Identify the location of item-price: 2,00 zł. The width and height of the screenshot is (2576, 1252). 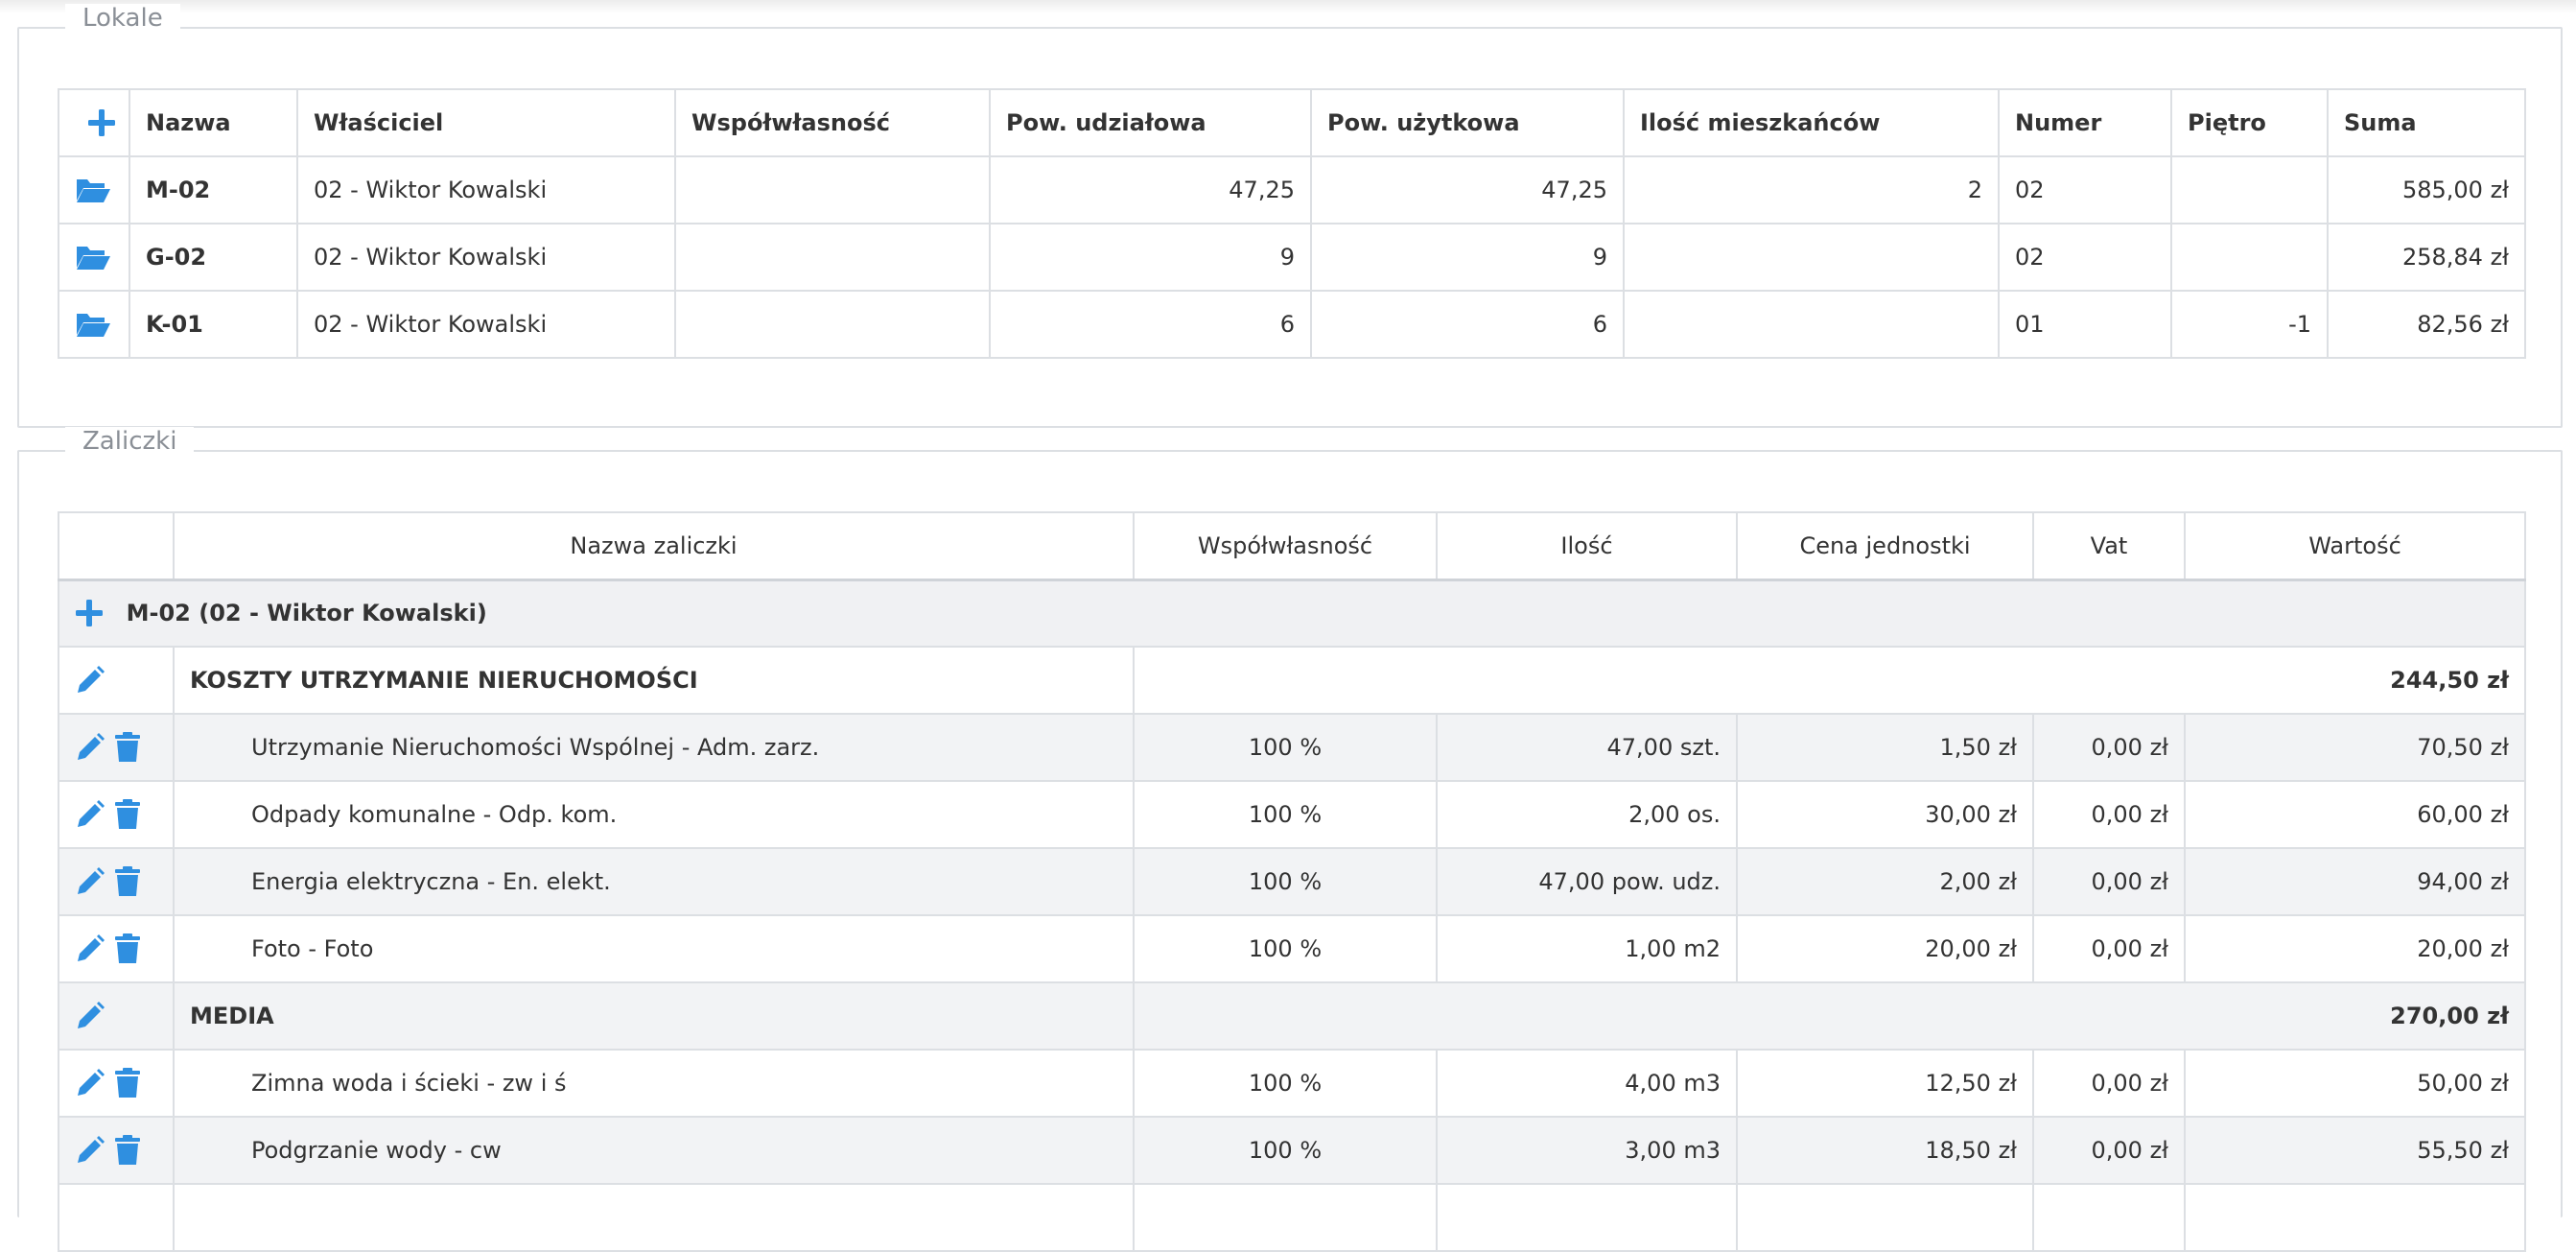
(1885, 881).